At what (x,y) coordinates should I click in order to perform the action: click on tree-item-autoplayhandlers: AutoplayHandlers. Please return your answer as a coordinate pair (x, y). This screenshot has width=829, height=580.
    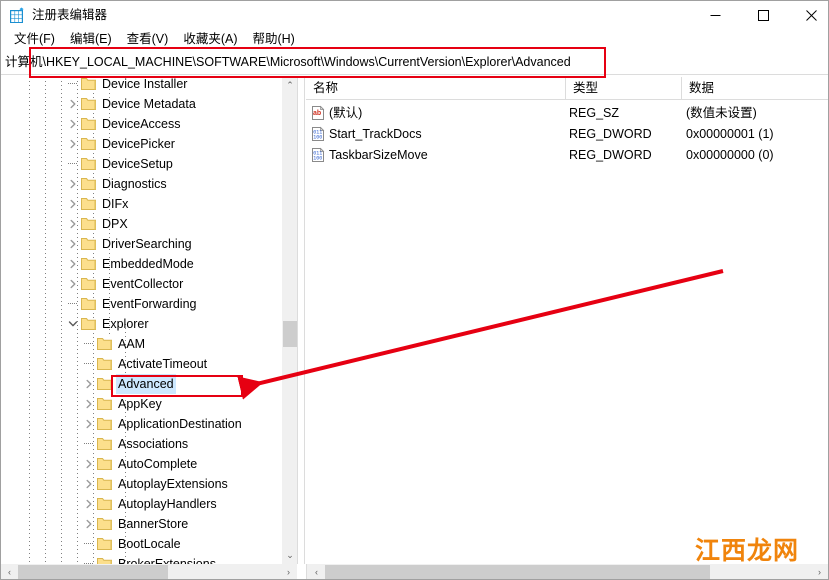
    Looking at the image, I should click on (141, 504).